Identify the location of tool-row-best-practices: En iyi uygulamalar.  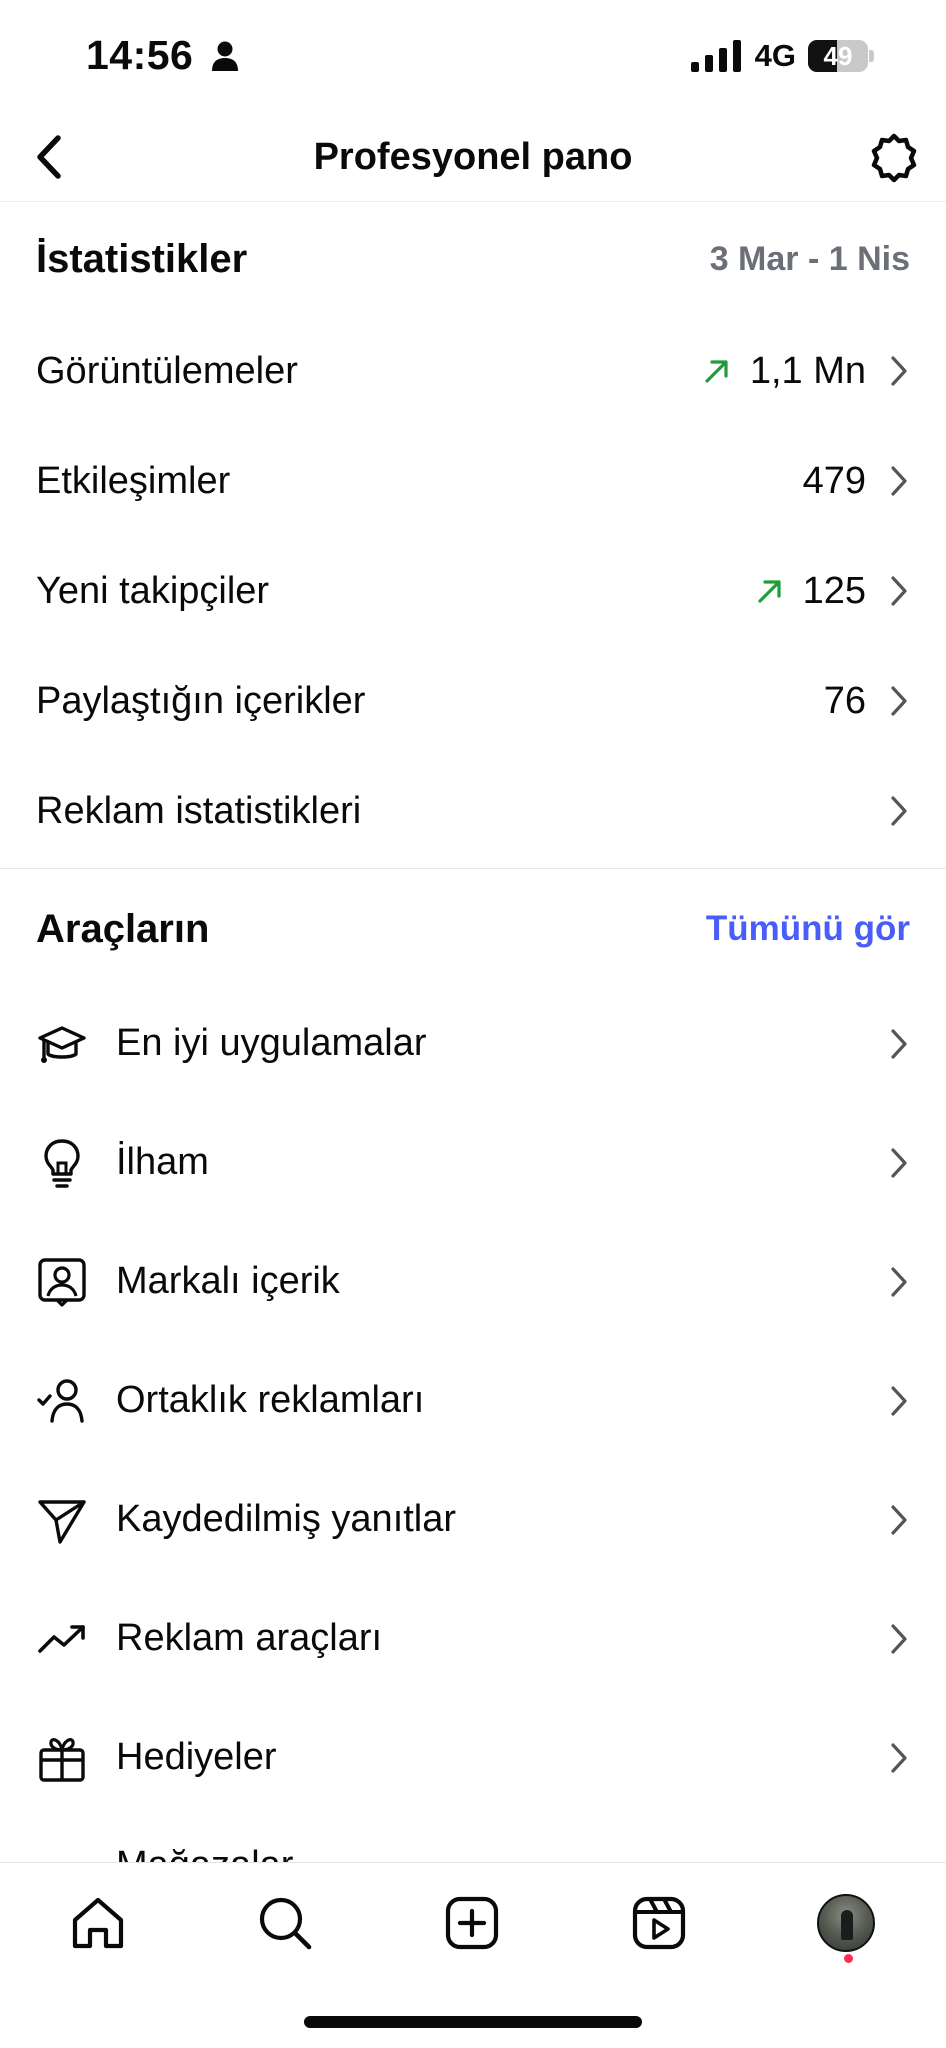
(473, 1043).